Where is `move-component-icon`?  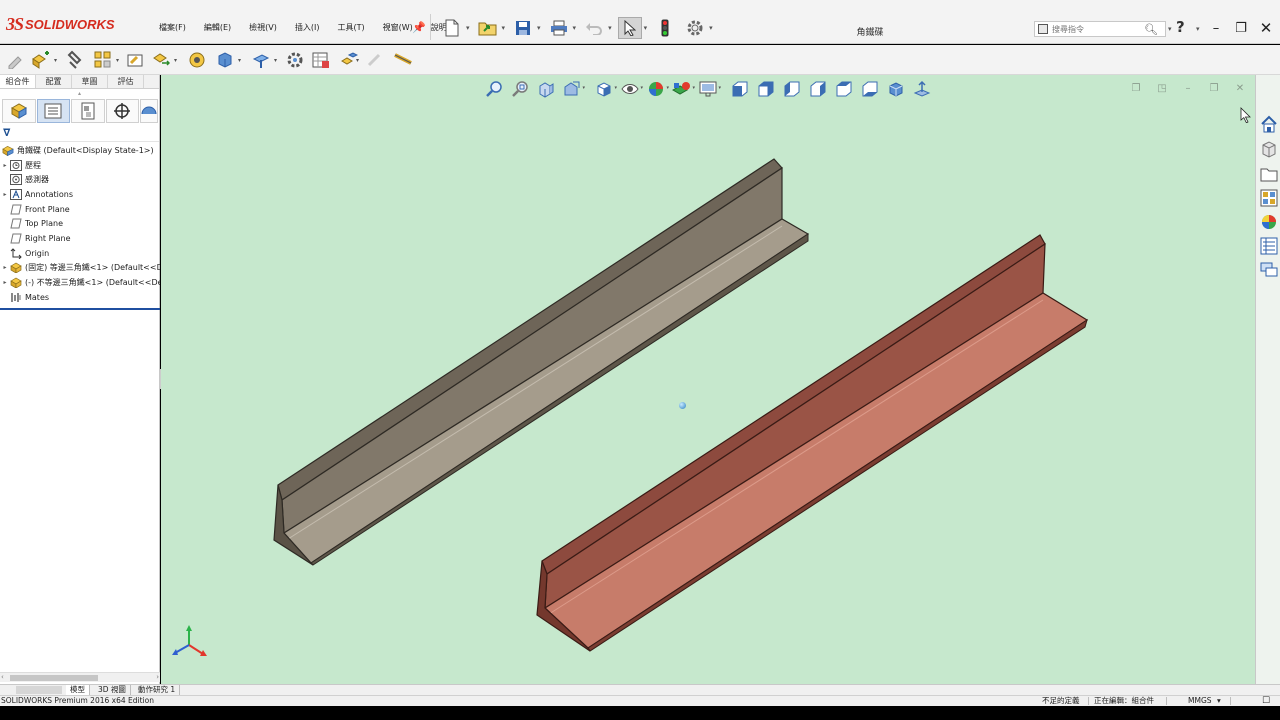 move-component-icon is located at coordinates (161, 60).